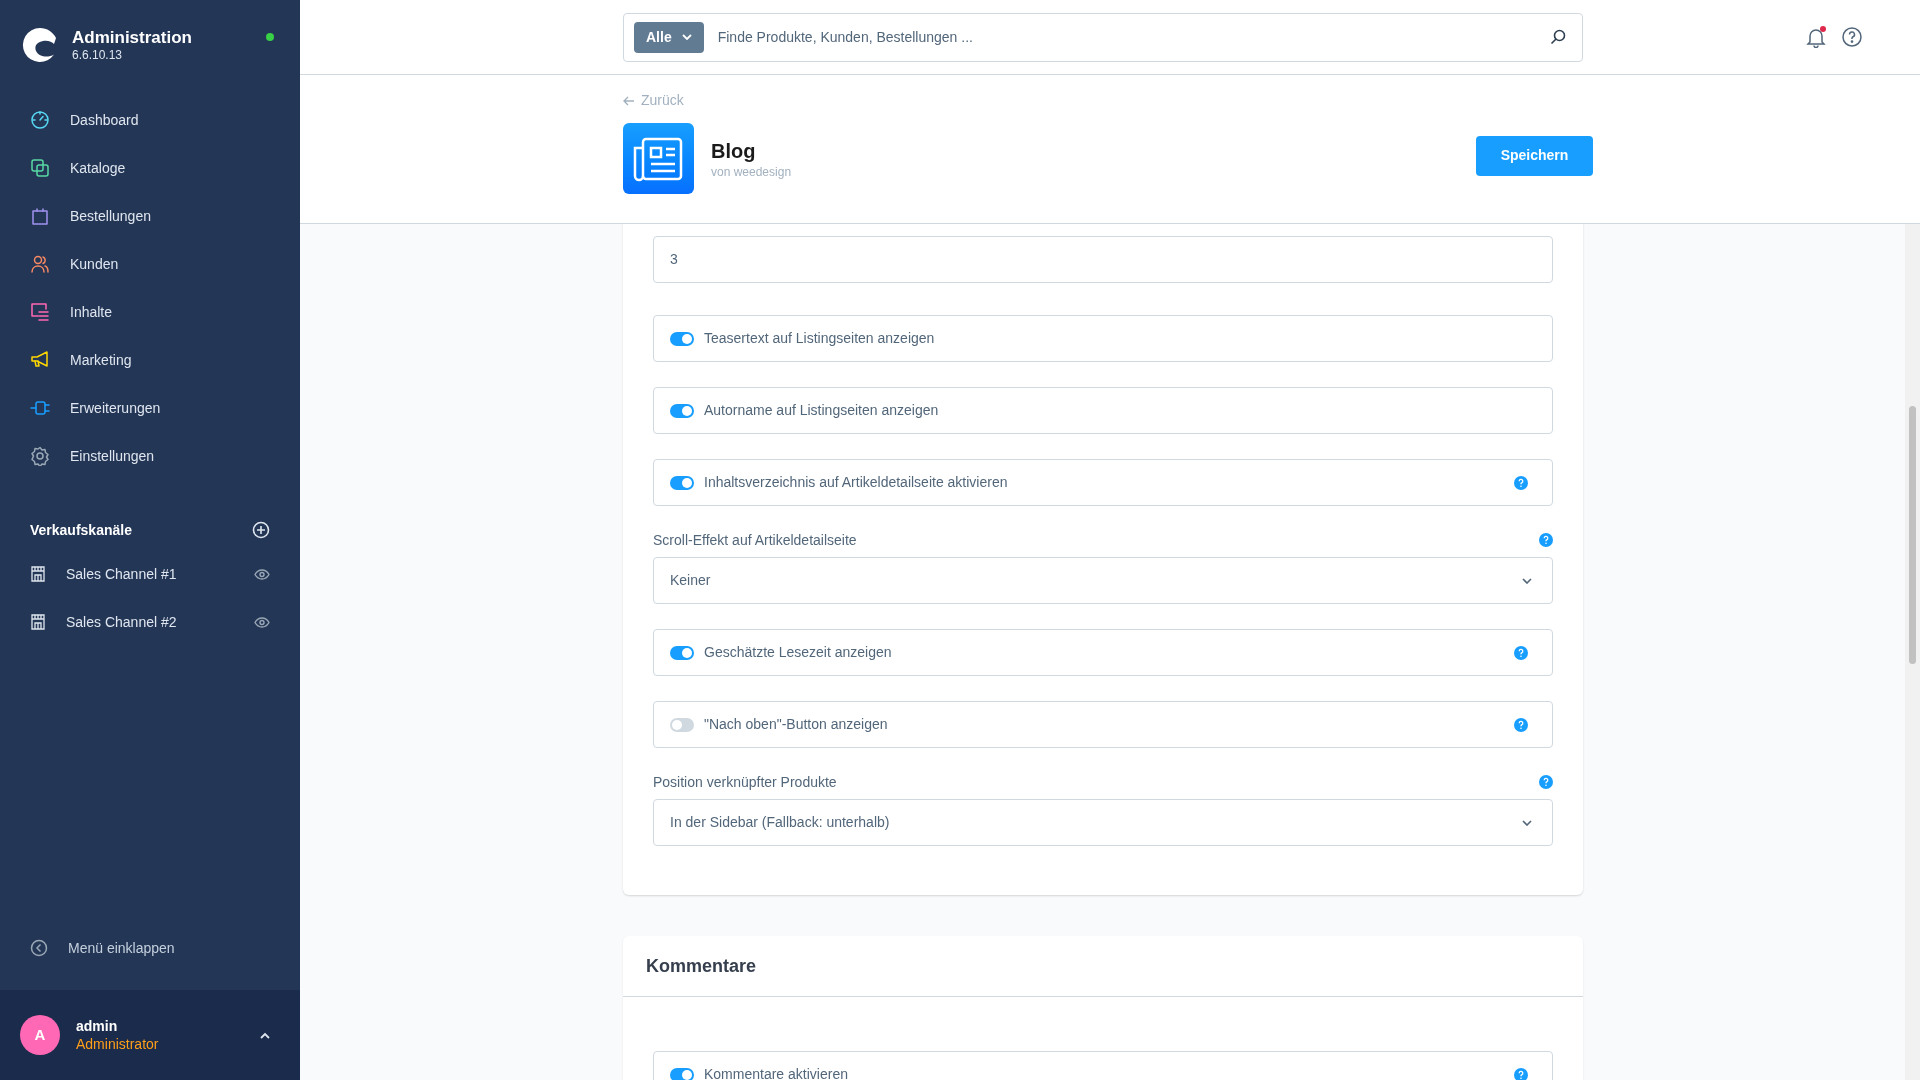  Describe the element at coordinates (658, 158) in the screenshot. I see `plugin-icon` at that location.